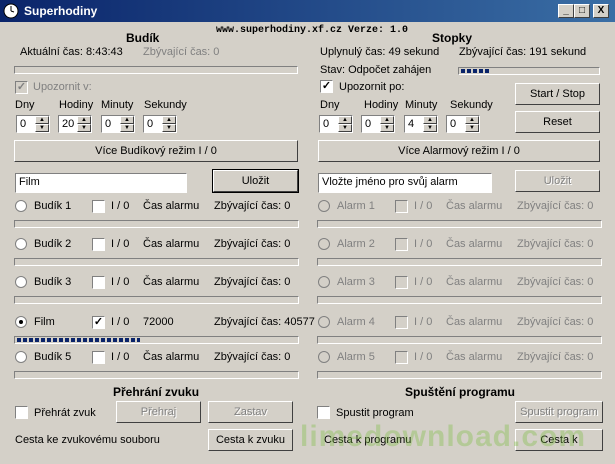 The width and height of the screenshot is (615, 464). Describe the element at coordinates (61, 11) in the screenshot. I see `window-title: Superhodiny` at that location.